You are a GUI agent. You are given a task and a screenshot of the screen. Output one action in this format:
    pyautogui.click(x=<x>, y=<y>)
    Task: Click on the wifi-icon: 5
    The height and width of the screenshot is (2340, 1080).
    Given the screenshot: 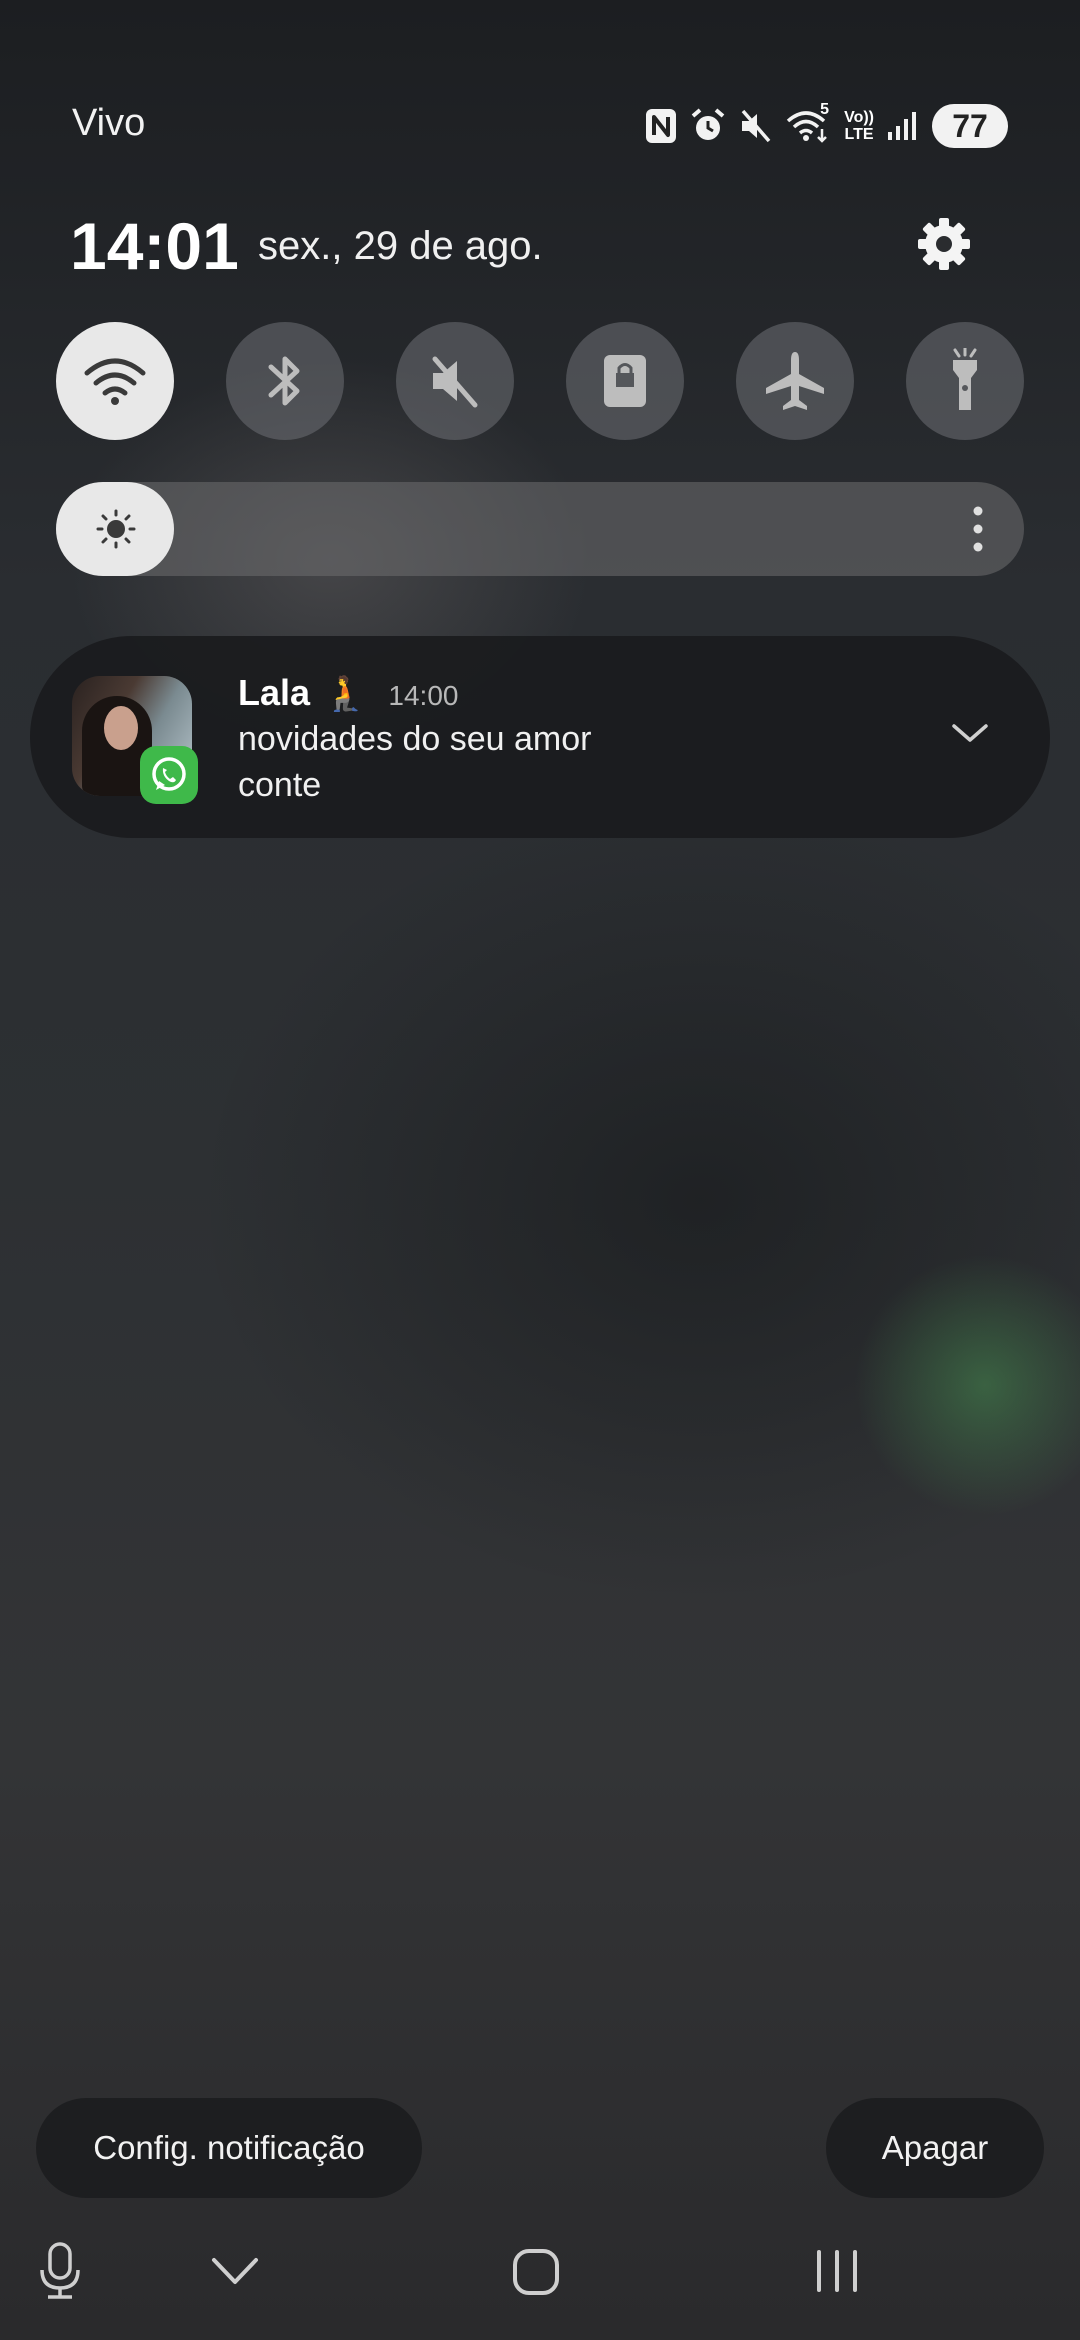 What is the action you would take?
    pyautogui.click(x=809, y=123)
    